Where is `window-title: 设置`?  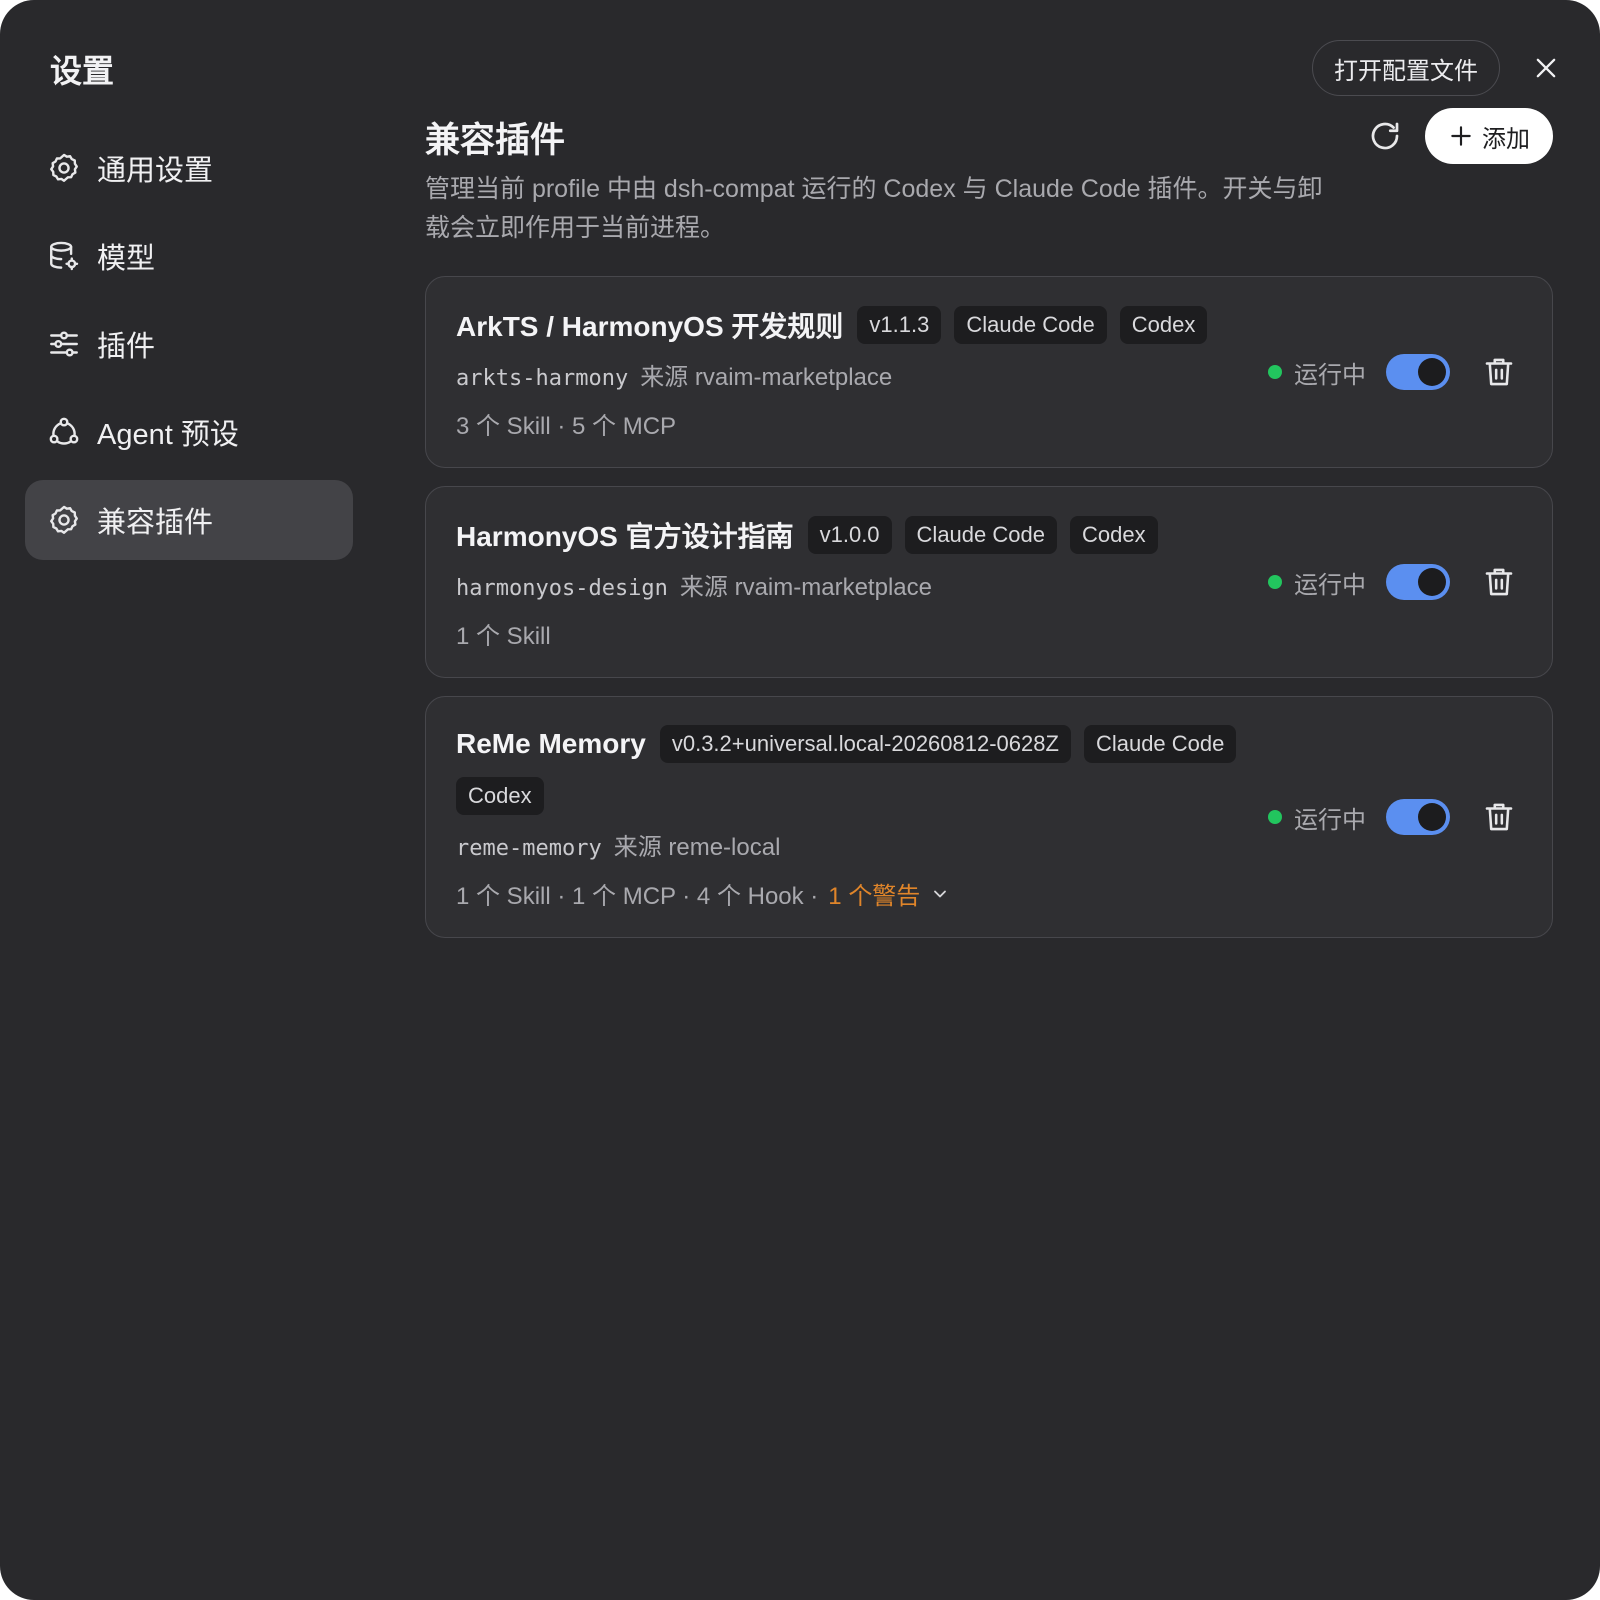
window-title: 设置 is located at coordinates (82, 71).